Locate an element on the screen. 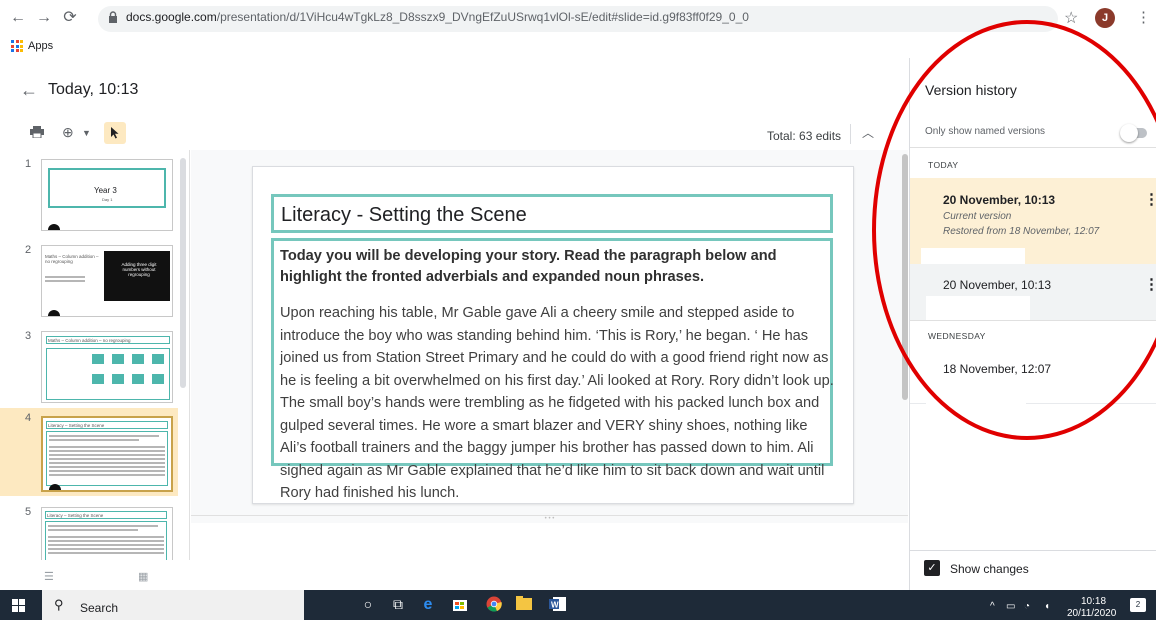 This screenshot has height=620, width=1156. select-cursor-button is located at coordinates (115, 133).